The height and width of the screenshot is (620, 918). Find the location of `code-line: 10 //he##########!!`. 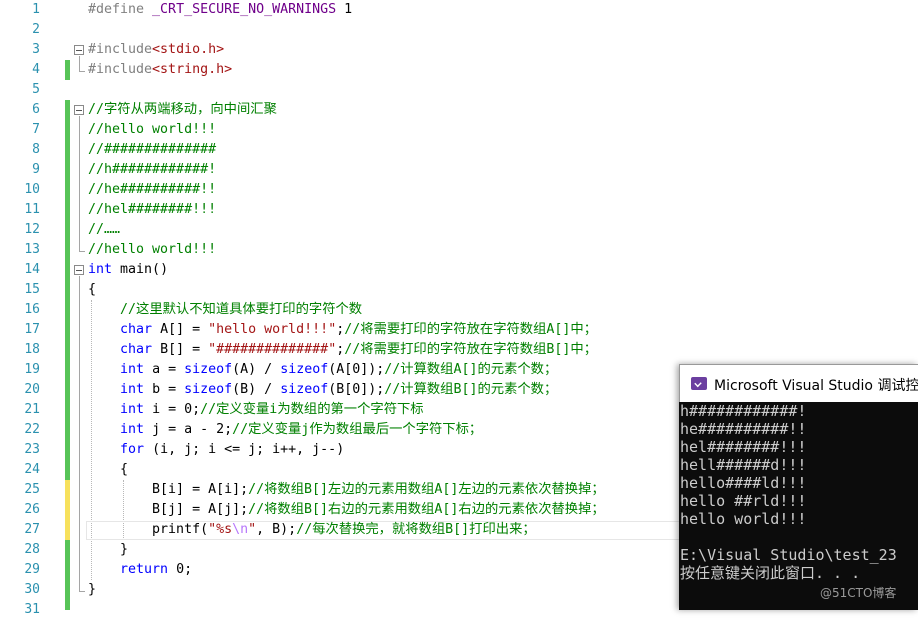

code-line: 10 //he##########!! is located at coordinates (459, 190).